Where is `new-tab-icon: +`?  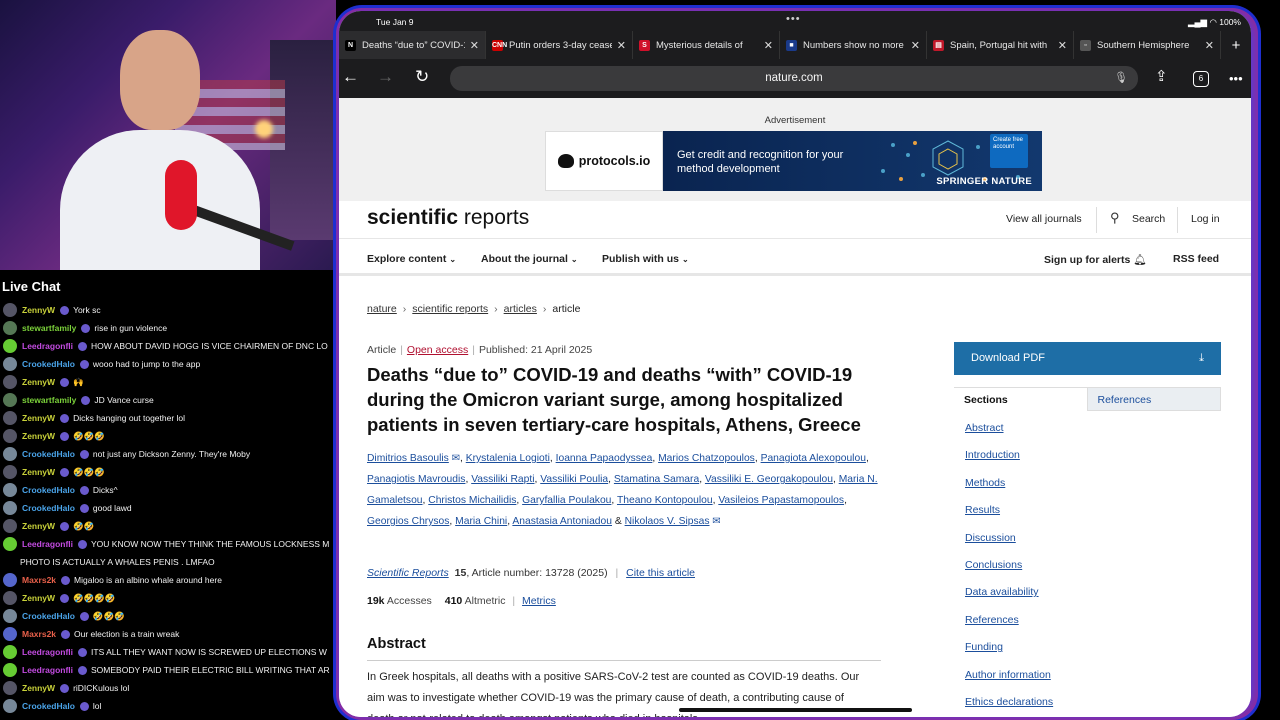
new-tab-icon: + is located at coordinates (1236, 45).